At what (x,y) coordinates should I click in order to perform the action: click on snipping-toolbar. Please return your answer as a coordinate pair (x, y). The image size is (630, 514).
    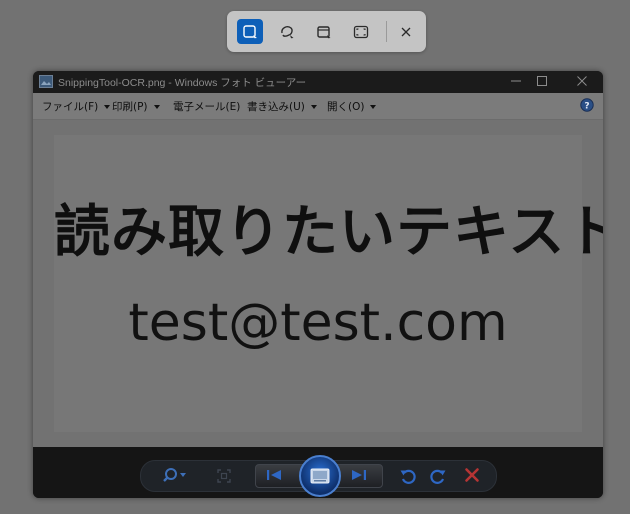
    Looking at the image, I should click on (326, 31).